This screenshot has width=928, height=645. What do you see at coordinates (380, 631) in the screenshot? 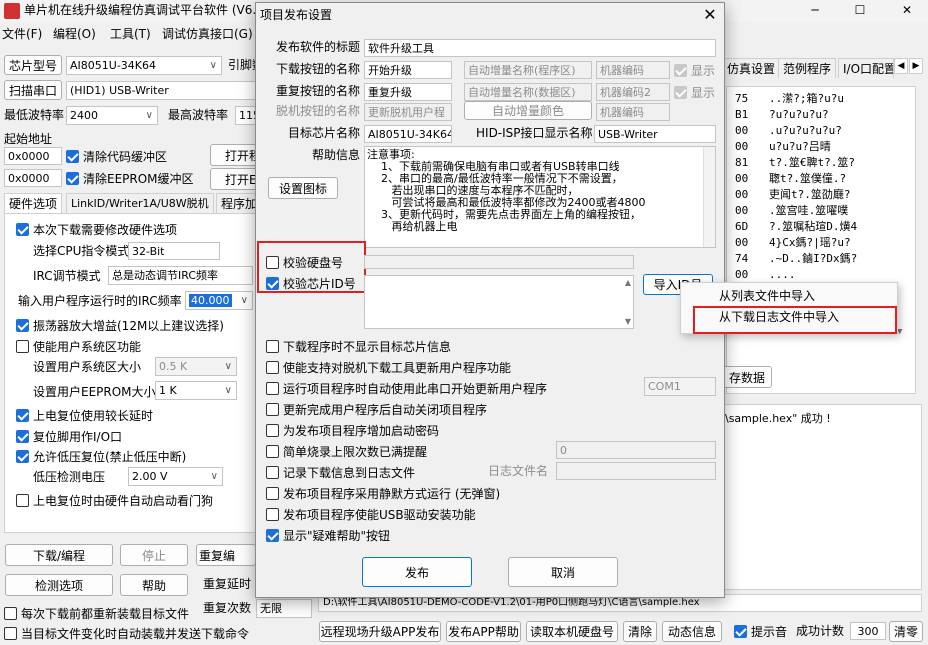
I see `remote-upgrade-button: 远程现场升级APP发布` at bounding box center [380, 631].